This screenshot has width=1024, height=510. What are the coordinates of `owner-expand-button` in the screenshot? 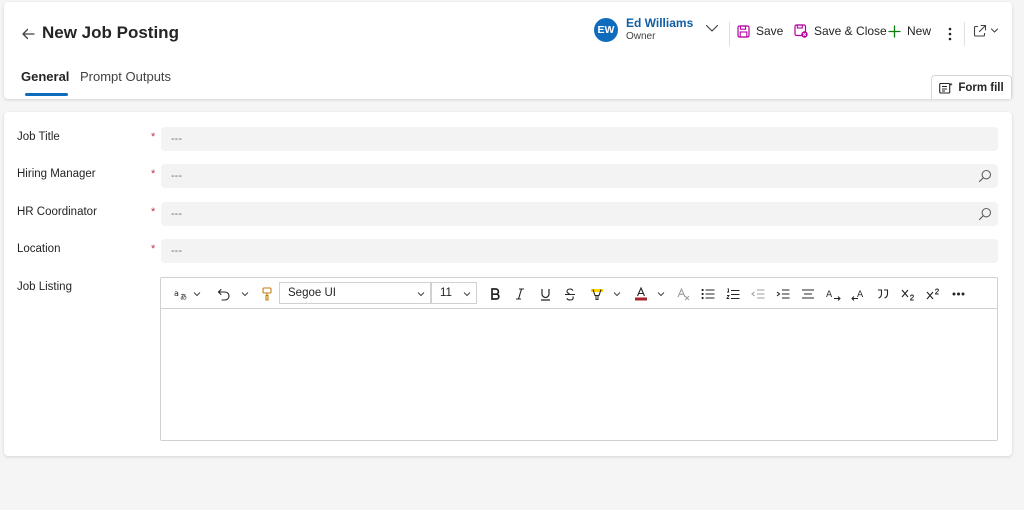 It's located at (712, 28).